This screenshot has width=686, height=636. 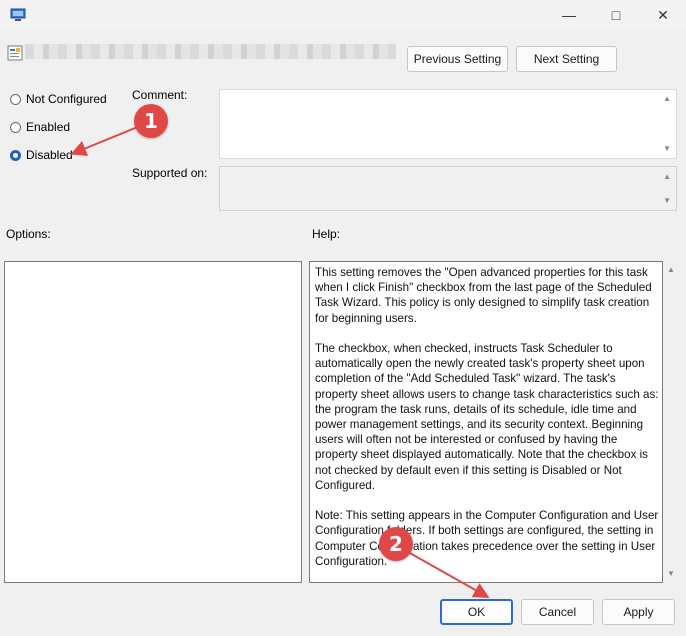 I want to click on step-marker-1: 1, so click(x=151, y=121).